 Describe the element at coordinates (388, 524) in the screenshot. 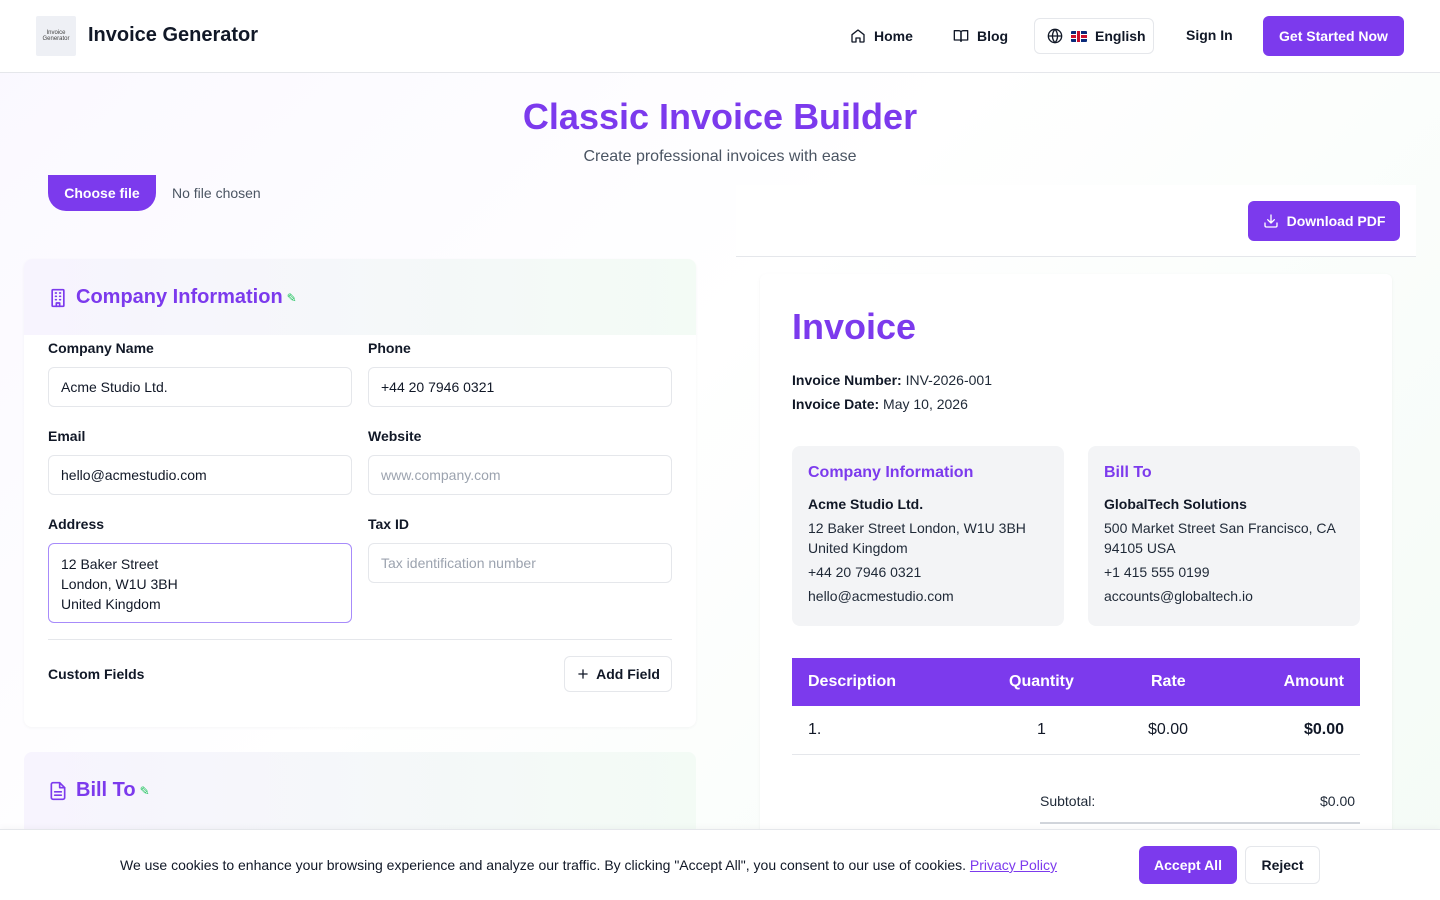

I see `taxid-label: Tax ID` at that location.